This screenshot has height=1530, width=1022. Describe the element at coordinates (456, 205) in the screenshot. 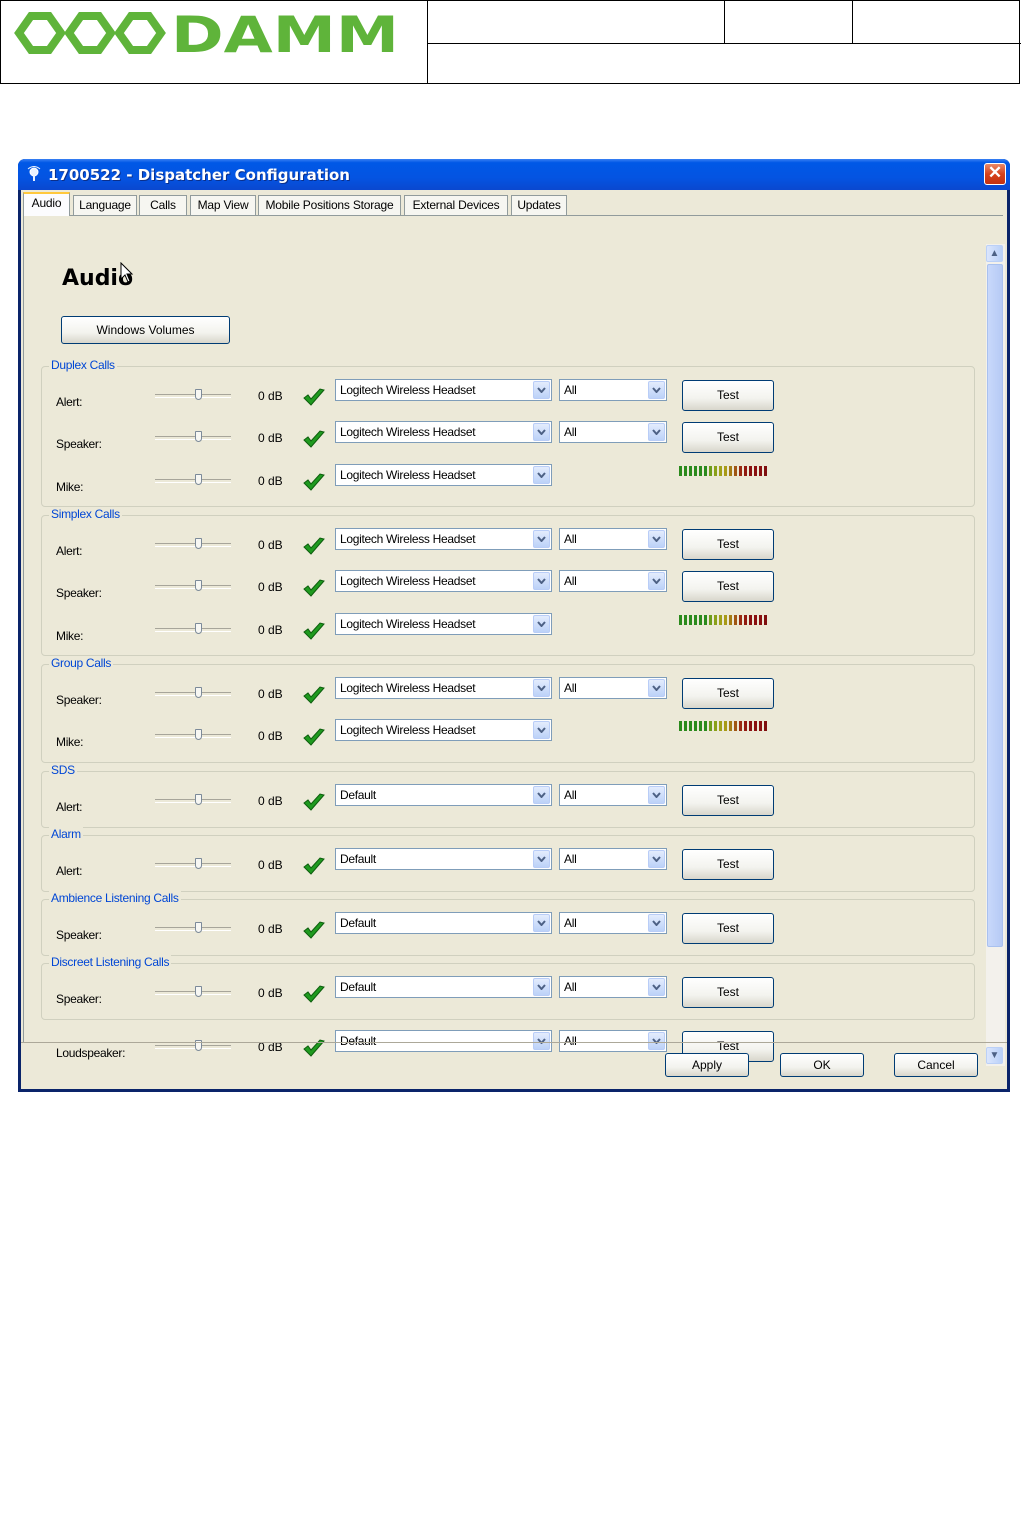

I see `tab-external-devices: External Devices` at that location.